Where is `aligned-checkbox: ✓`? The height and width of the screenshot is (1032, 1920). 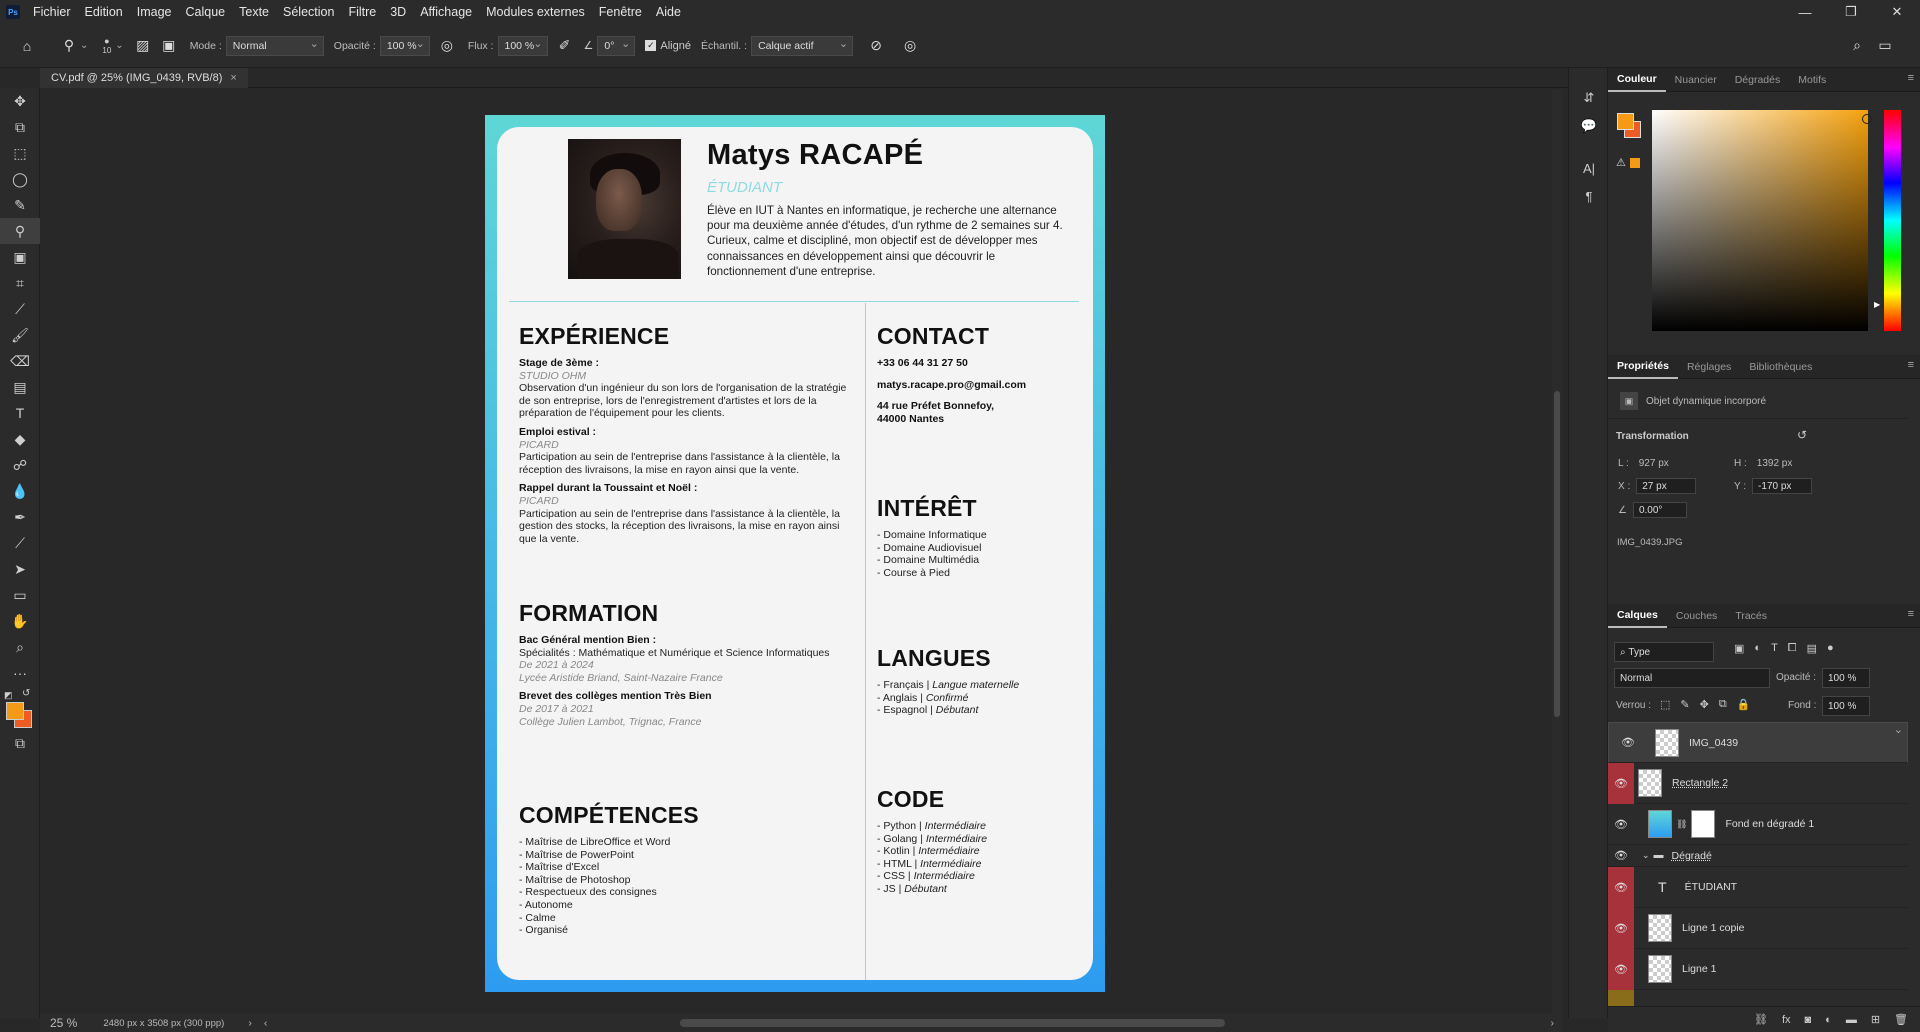
aligned-checkbox: ✓ is located at coordinates (651, 45).